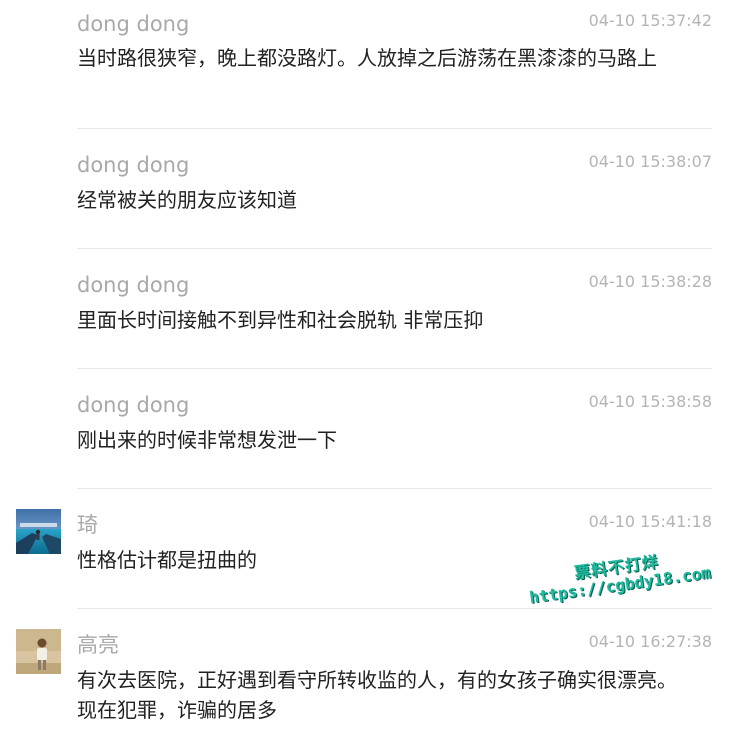  I want to click on comment-text: 刚出来的时候非常想发泄一下, so click(207, 440).